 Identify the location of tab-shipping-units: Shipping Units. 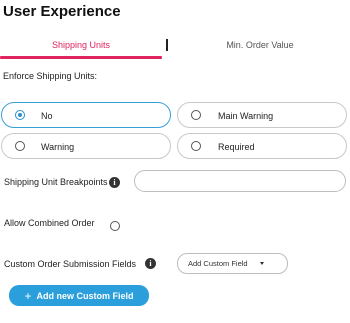
(81, 45).